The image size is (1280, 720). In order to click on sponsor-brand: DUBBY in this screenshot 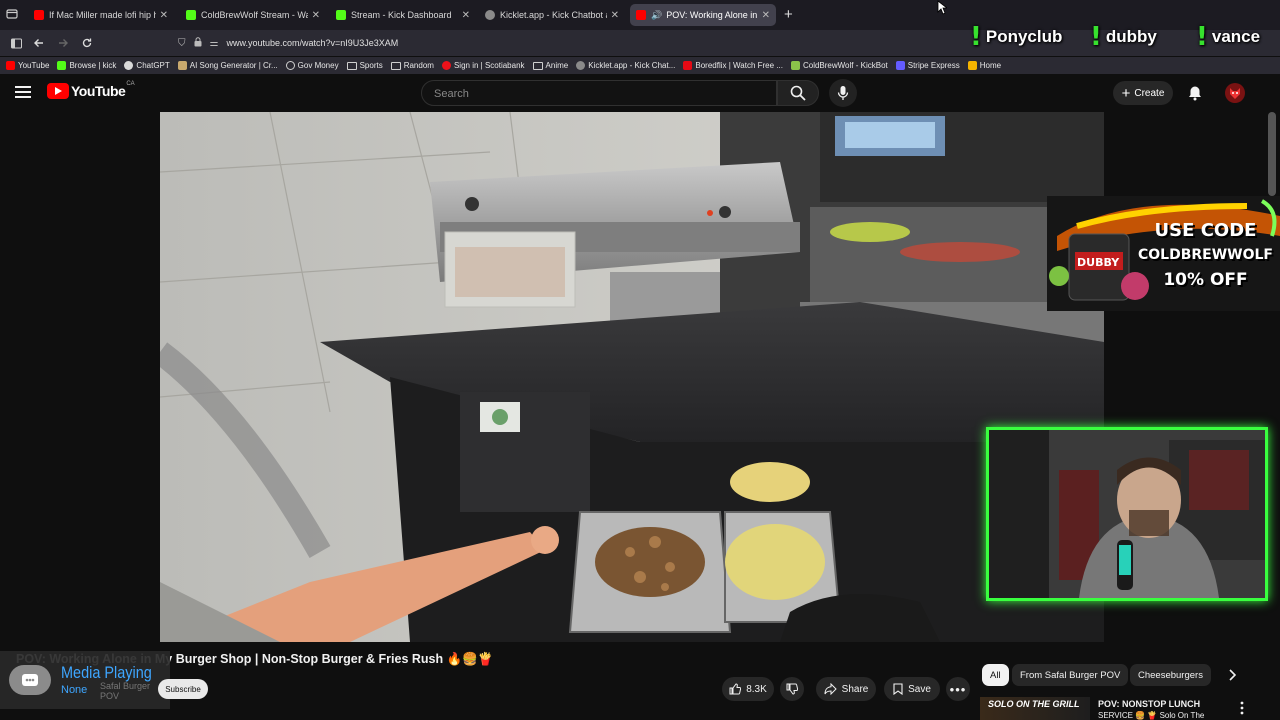, I will do `click(1098, 262)`.